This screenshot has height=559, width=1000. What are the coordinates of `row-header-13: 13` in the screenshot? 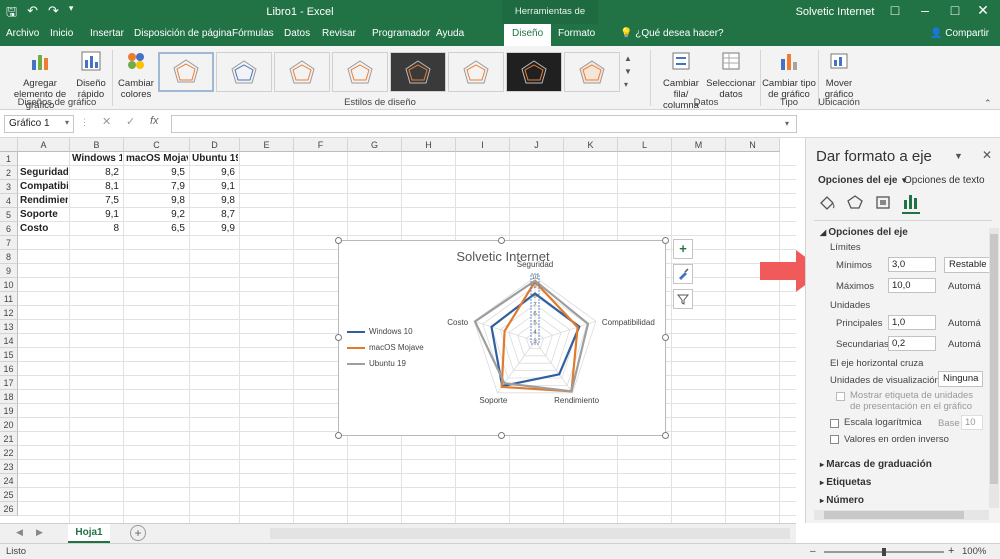 It's located at (9, 327).